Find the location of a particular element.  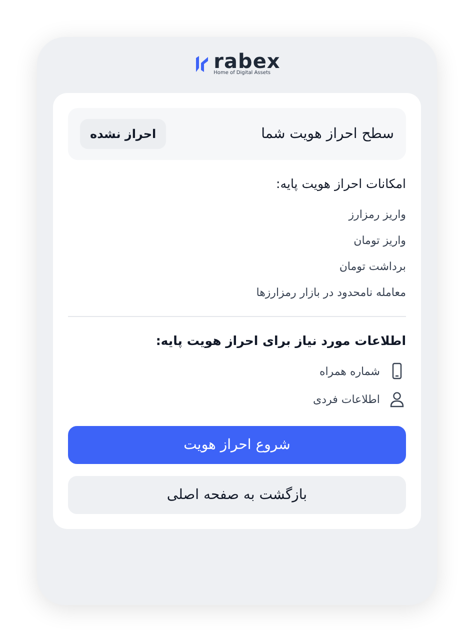

feature-item: واریز تومان is located at coordinates (379, 240).